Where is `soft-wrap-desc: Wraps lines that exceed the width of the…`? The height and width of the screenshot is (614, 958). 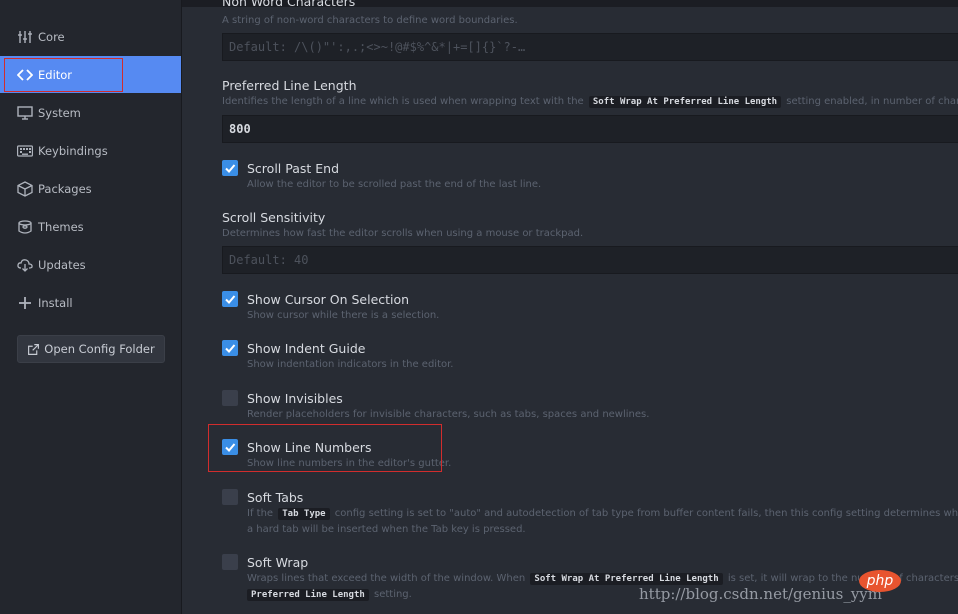 soft-wrap-desc: Wraps lines that exceed the width of the… is located at coordinates (602, 579).